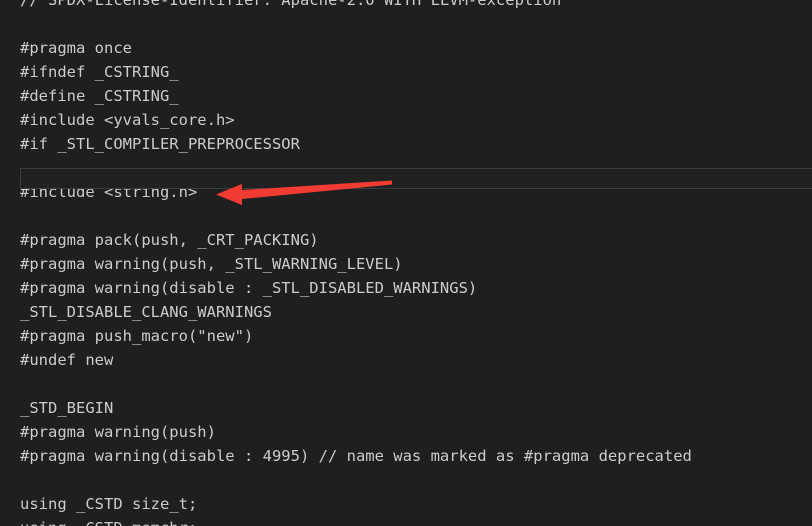 The height and width of the screenshot is (526, 812). Describe the element at coordinates (160, 144) in the screenshot. I see `code-line: #if _STL_COMPILER_PREPROCESSOR` at that location.